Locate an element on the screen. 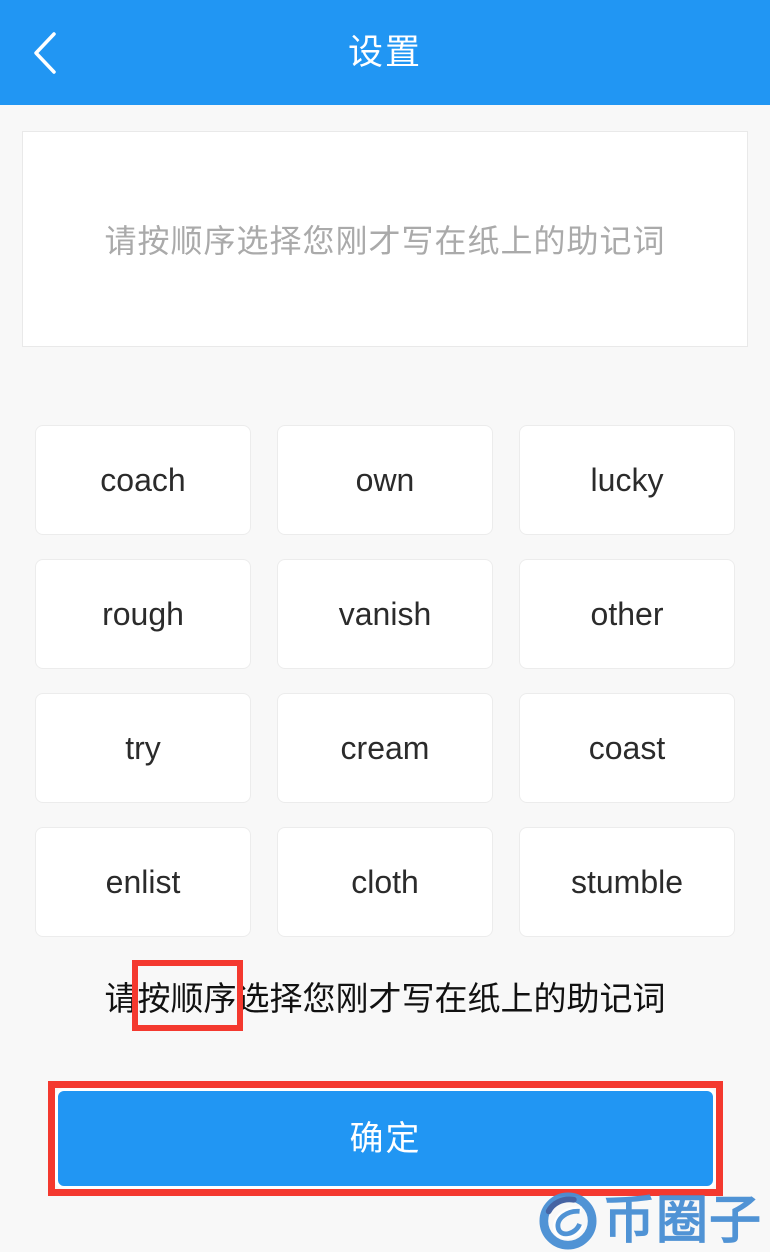  confirm-button-label: 确定 is located at coordinates (385, 1138).